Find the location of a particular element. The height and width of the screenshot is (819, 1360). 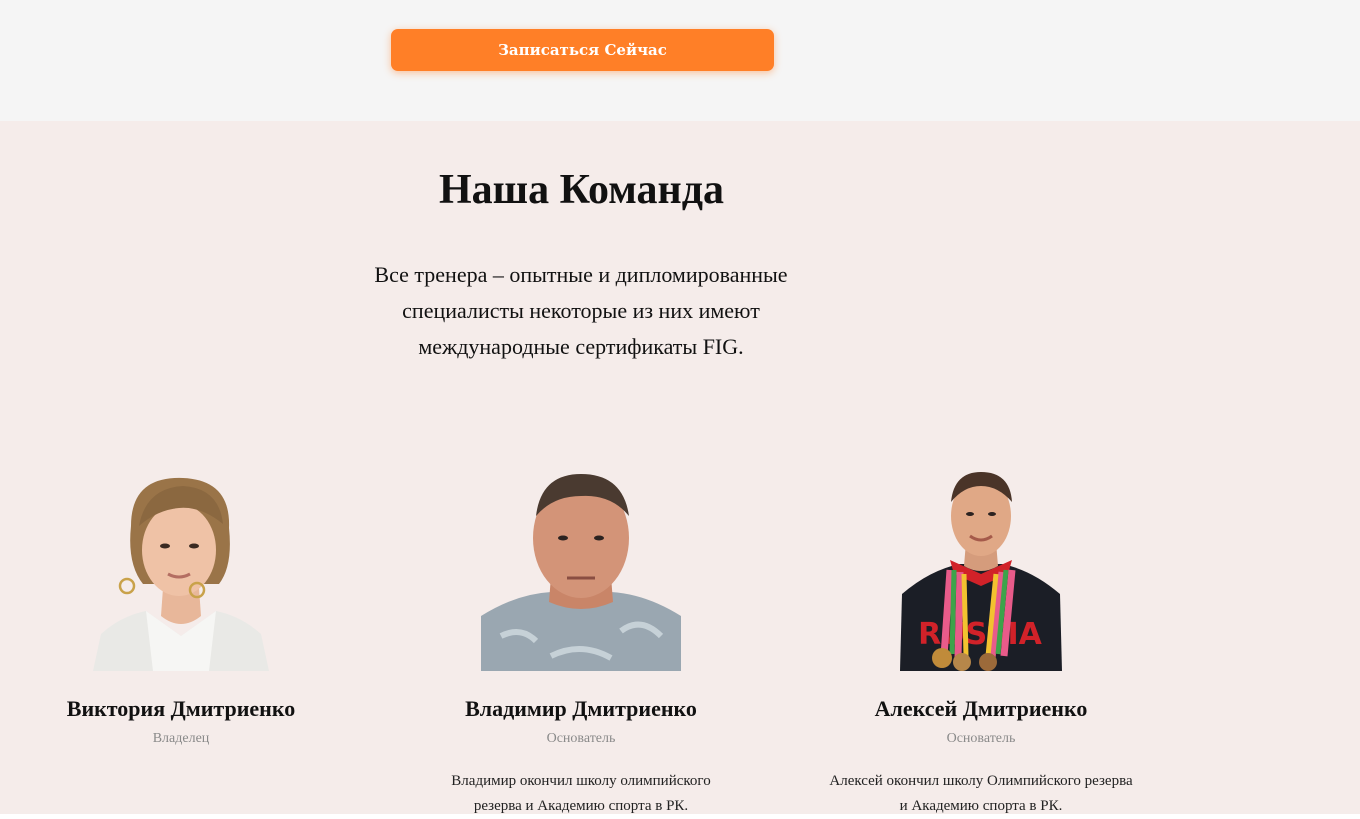

team-member-card: Виктория Дмитриенко Владелец is located at coordinates (181, 606).